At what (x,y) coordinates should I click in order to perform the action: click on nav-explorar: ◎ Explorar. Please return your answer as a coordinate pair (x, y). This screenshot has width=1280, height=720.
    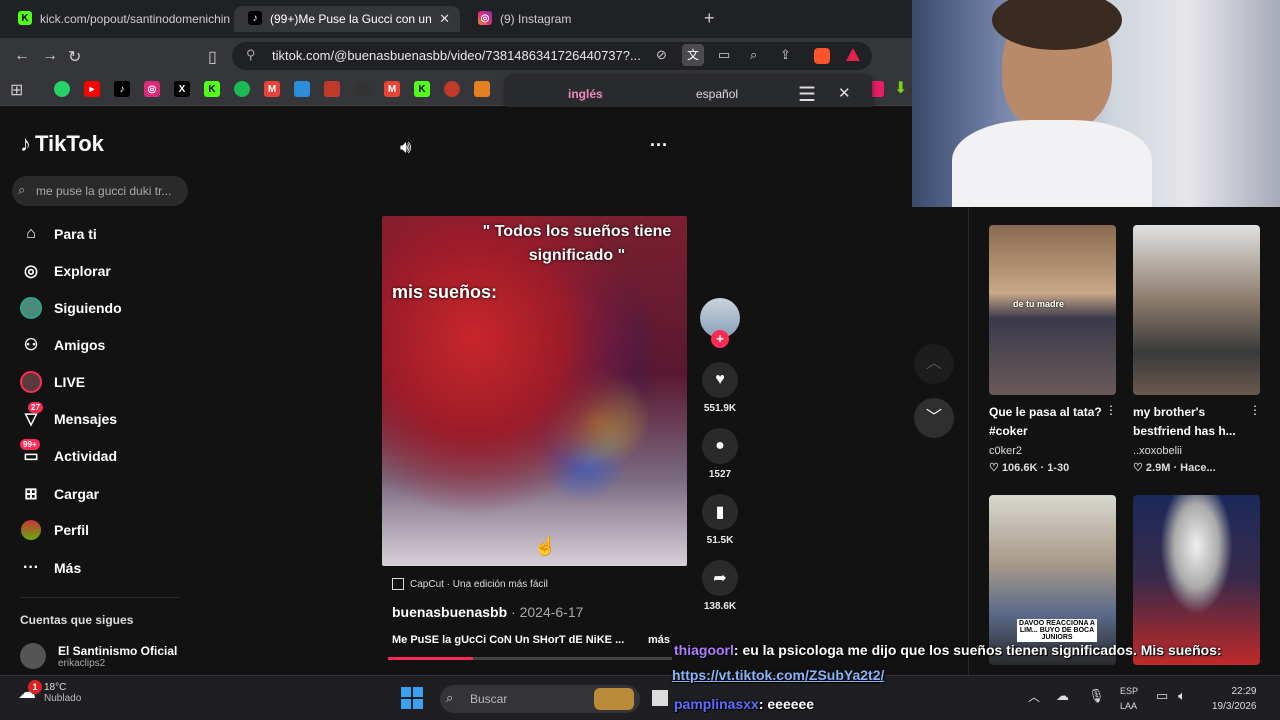
    Looking at the image, I should click on (65, 271).